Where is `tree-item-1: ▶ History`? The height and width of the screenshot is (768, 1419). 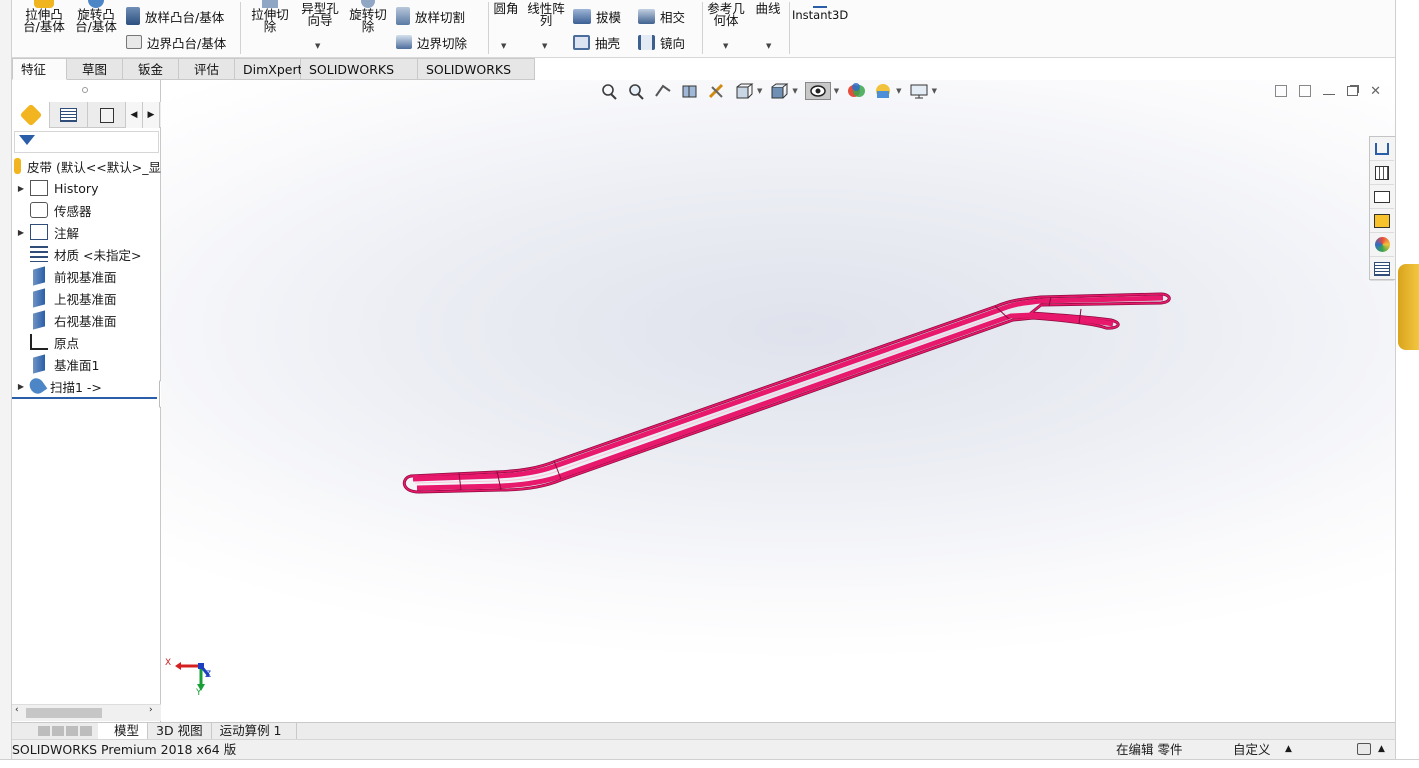
tree-item-1: ▶ History is located at coordinates (86, 188).